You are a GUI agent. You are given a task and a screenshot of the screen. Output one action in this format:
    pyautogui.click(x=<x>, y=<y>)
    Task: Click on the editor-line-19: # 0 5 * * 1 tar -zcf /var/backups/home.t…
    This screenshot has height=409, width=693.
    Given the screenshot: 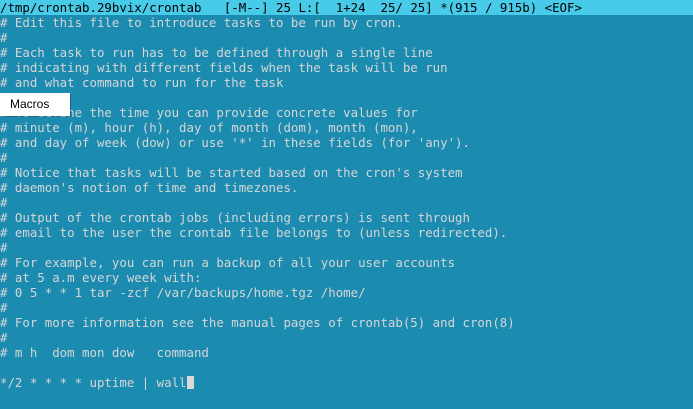 What is the action you would take?
    pyautogui.click(x=346, y=292)
    